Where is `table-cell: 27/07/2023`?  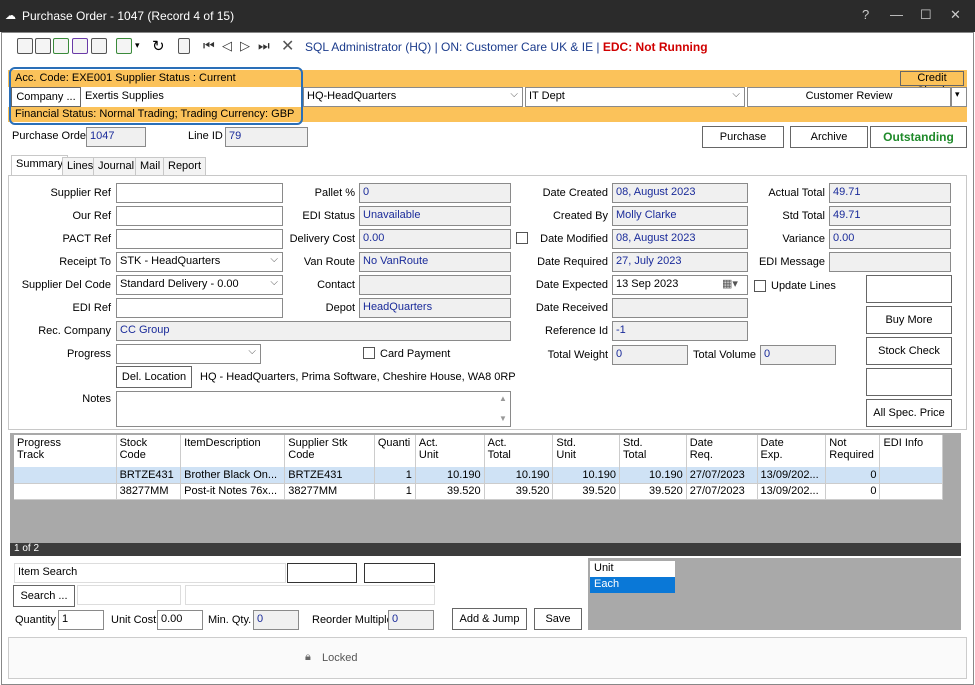 table-cell: 27/07/2023 is located at coordinates (722, 491).